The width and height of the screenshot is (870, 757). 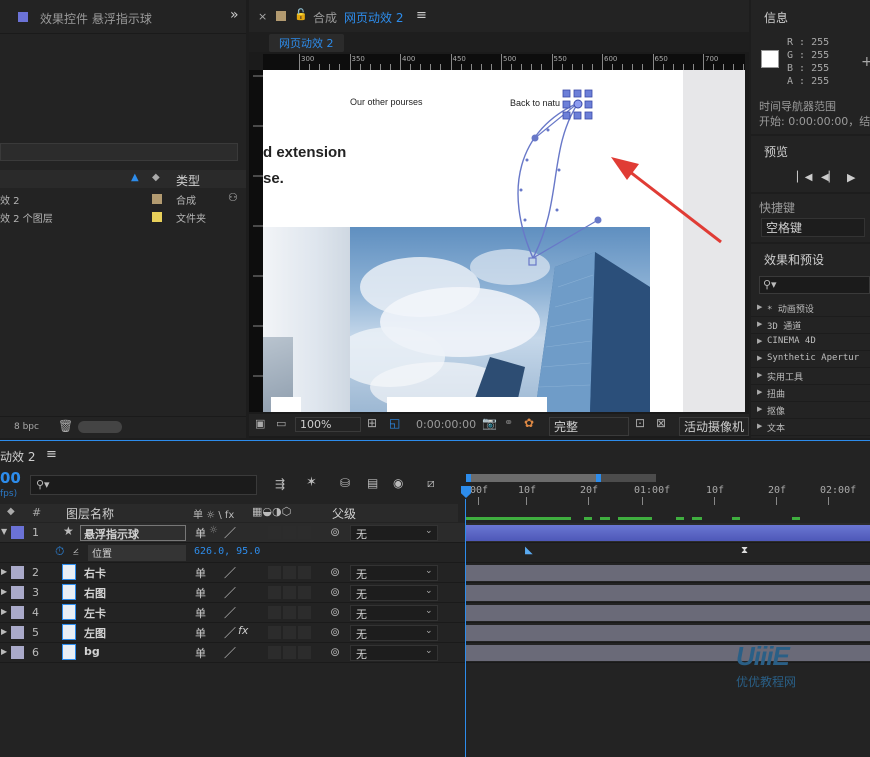 What do you see at coordinates (233, 197) in the screenshot?
I see `flowchart-icon: ⚇` at bounding box center [233, 197].